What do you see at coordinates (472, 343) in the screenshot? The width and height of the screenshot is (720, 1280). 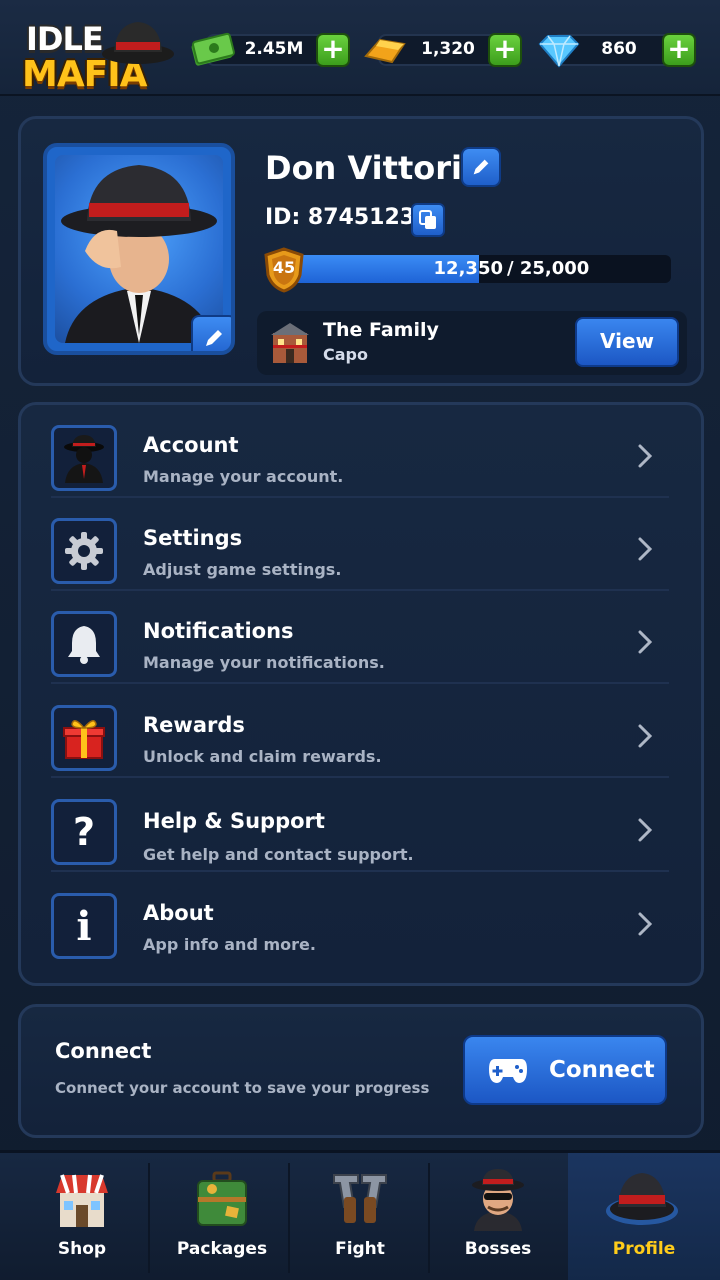 I see `family-row: The Family Capo View` at bounding box center [472, 343].